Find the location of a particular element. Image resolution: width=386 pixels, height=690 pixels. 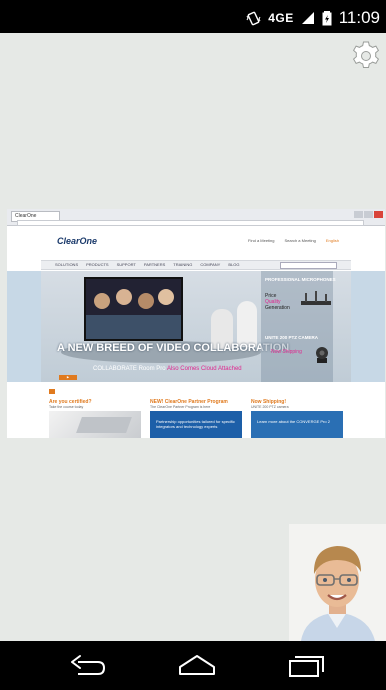

nav-item: TRAINING is located at coordinates (182, 264).